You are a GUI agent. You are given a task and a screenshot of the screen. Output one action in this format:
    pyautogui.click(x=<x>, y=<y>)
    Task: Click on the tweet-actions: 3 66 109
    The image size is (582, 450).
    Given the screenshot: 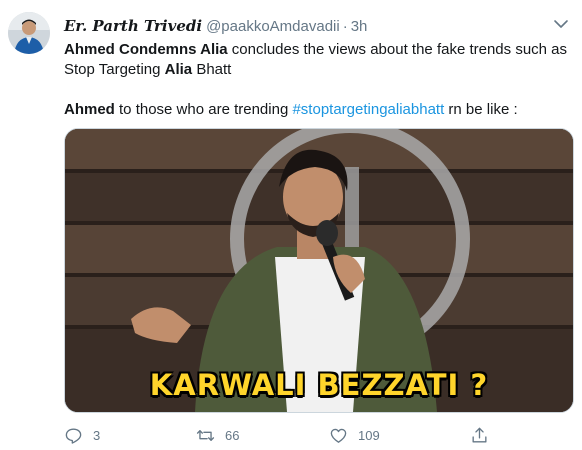 What is the action you would take?
    pyautogui.click(x=314, y=435)
    